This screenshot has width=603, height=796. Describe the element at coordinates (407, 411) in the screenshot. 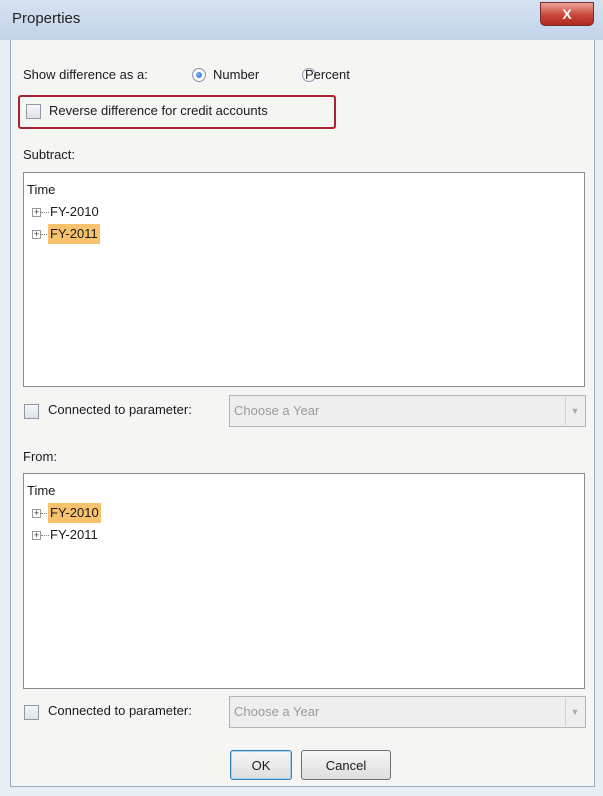

I see `subtract-parameter-select: Choose a Year ▼` at that location.